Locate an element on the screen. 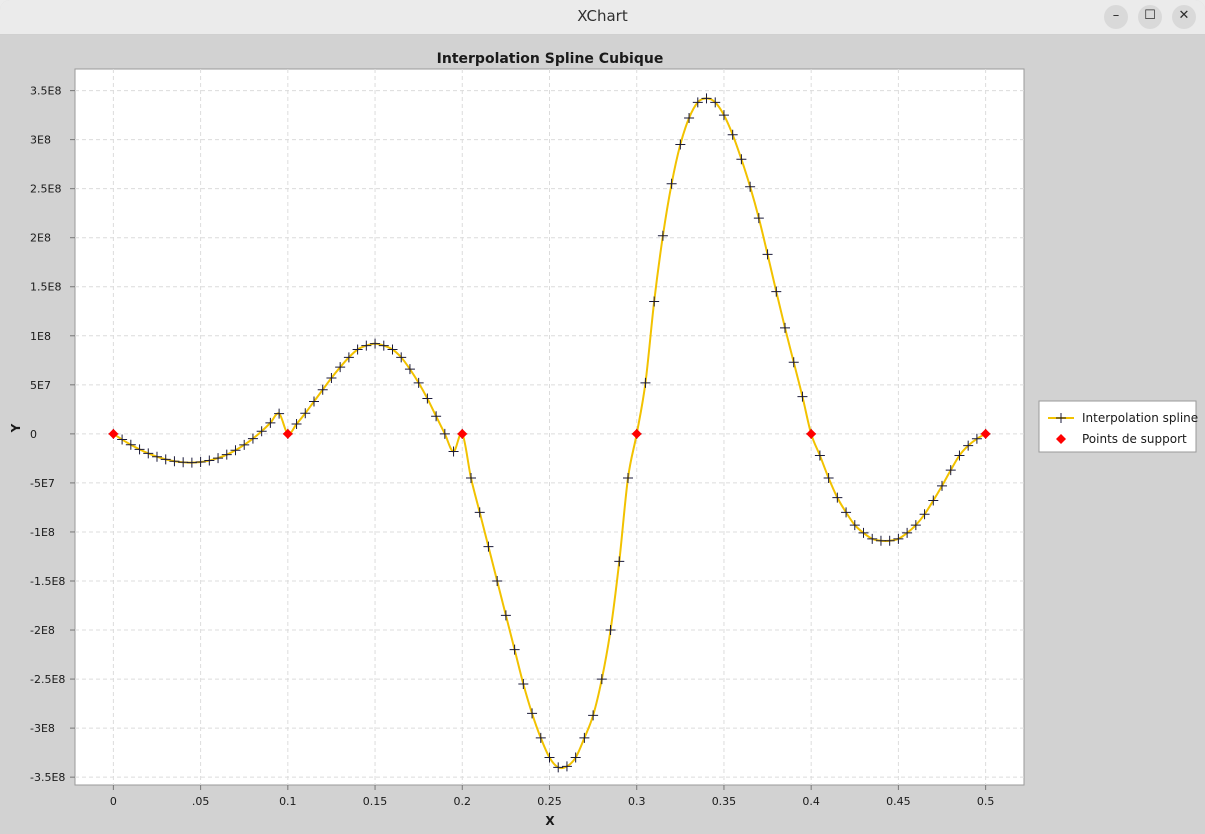 The width and height of the screenshot is (1205, 834). window-title: XChart is located at coordinates (602, 16).